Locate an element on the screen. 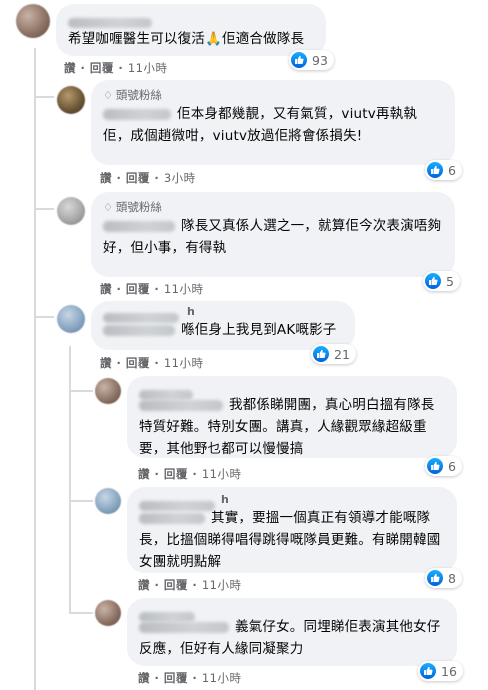 The width and height of the screenshot is (488, 690). reaction-count-value: 16 is located at coordinates (449, 671).